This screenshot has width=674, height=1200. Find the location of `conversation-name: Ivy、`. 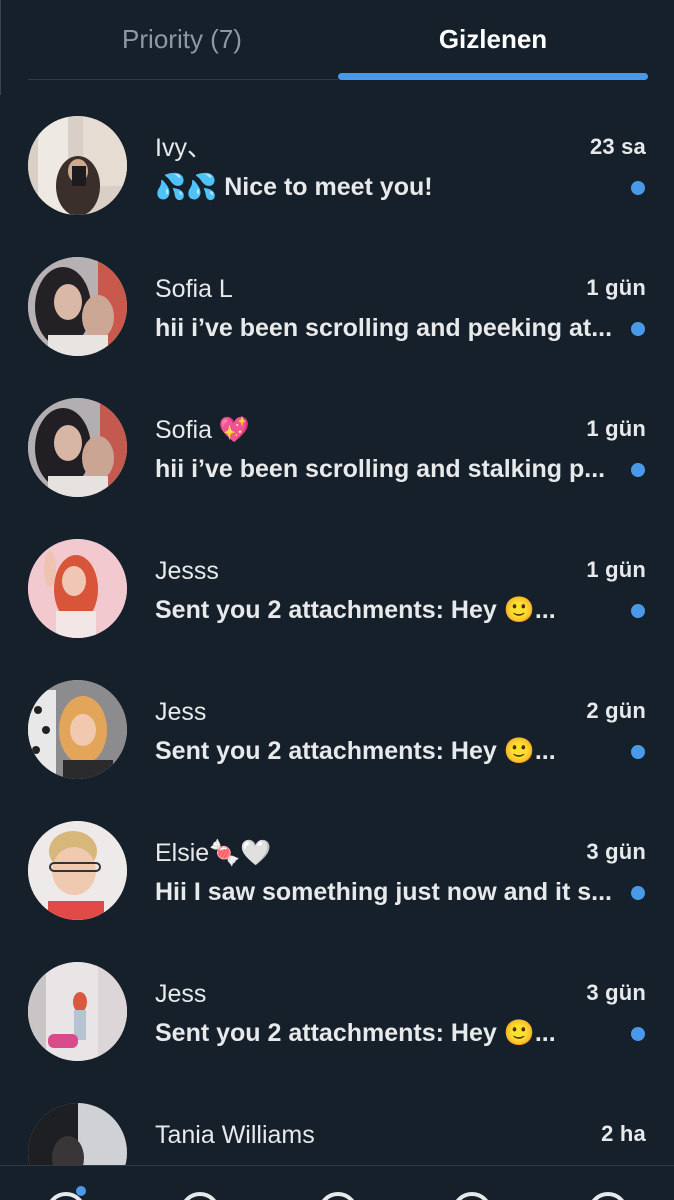

conversation-name: Ivy、 is located at coordinates (183, 148).